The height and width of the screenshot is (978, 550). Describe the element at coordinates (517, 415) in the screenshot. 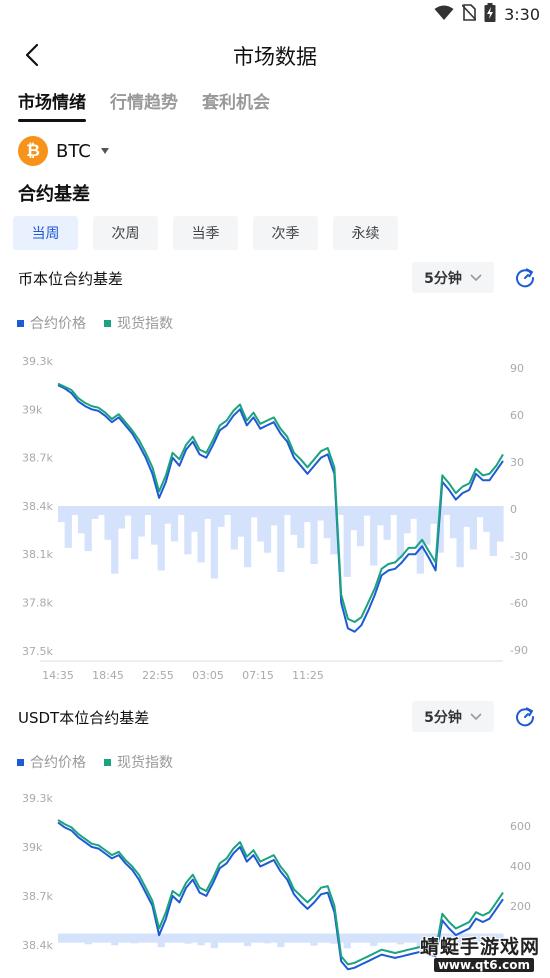

I see `y-right-tick-label: 60` at that location.